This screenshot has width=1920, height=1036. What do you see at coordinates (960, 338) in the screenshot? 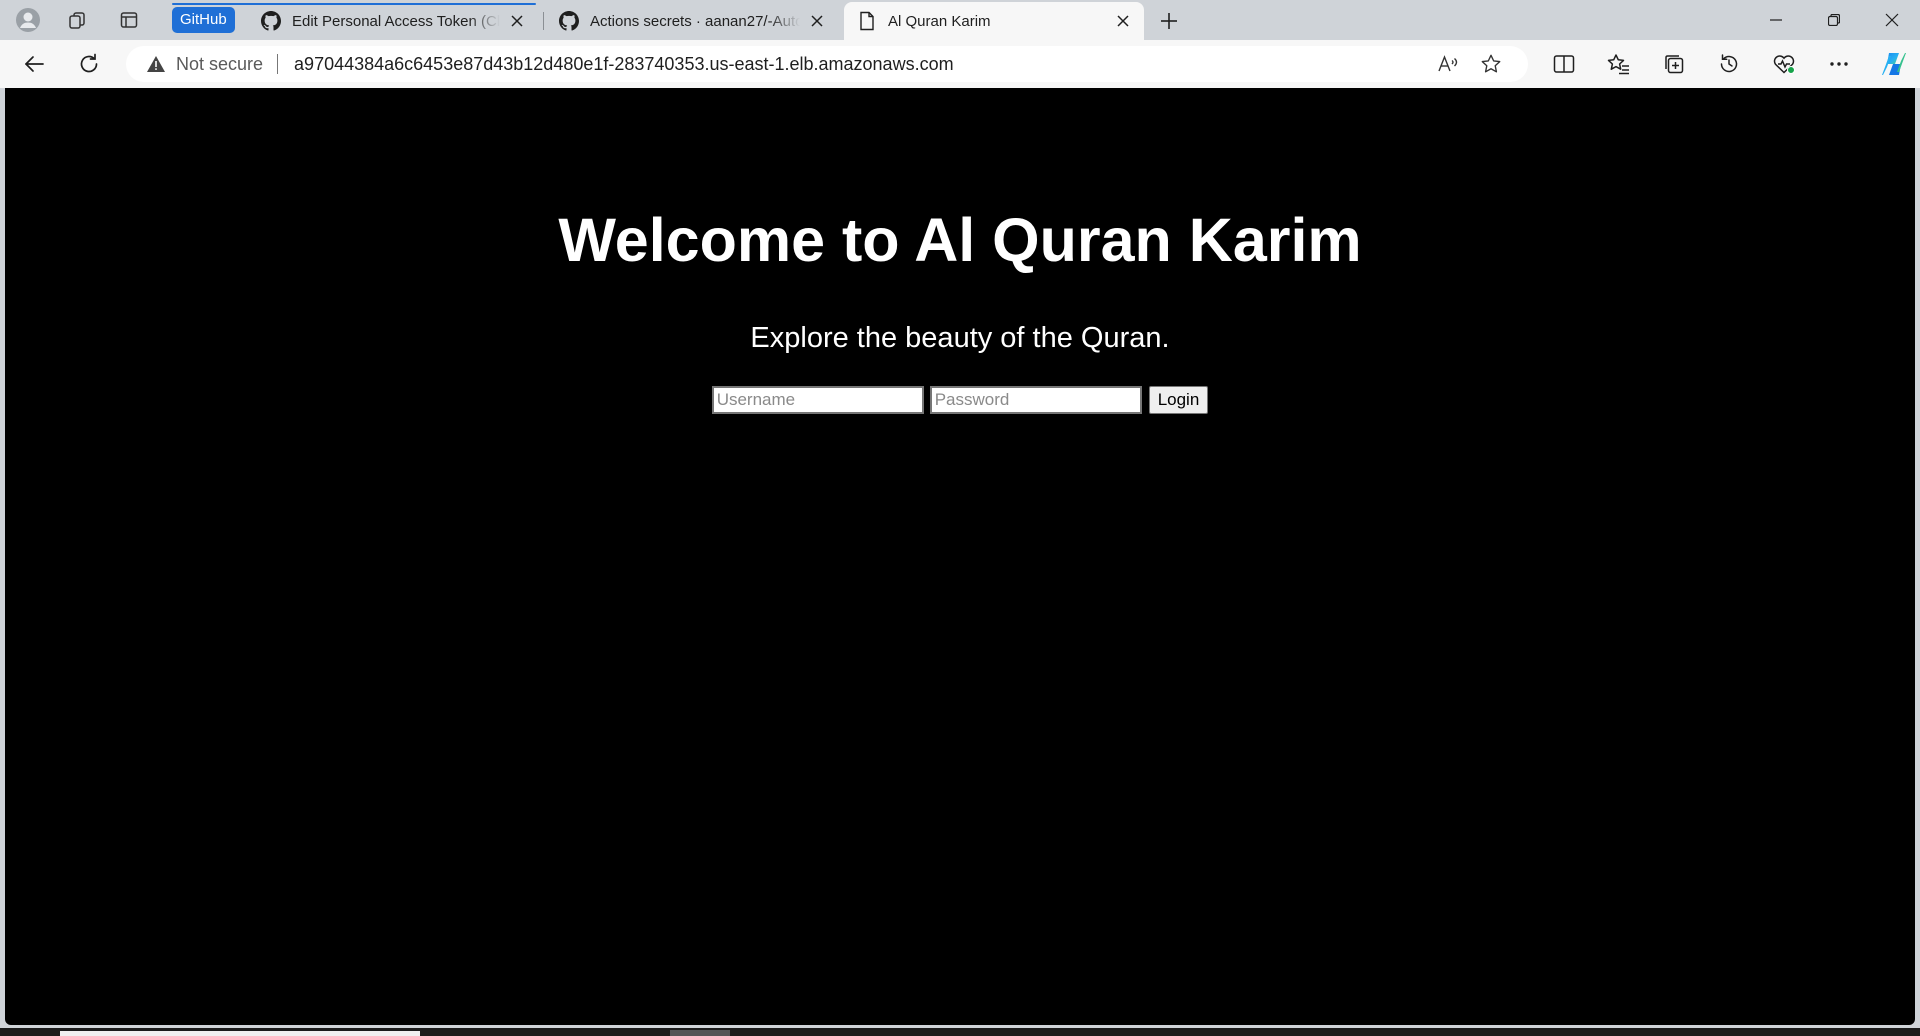
I see `page-subtitle: Explore the beauty of the Quran.` at bounding box center [960, 338].